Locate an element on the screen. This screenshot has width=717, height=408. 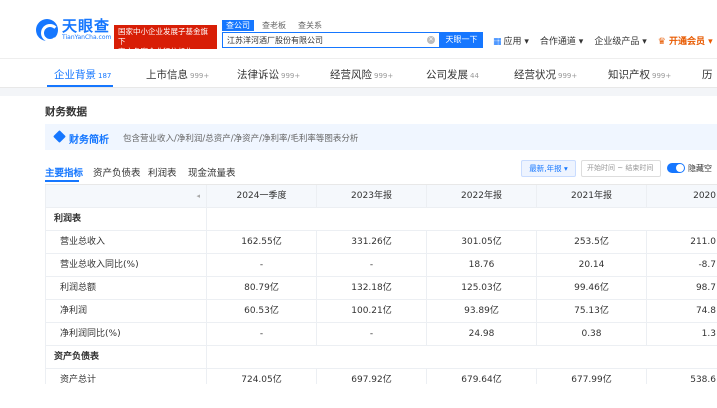
table-row: 营业总收入 162.55亿 331.26亿 301.05亿 253.5亿 211.0 is located at coordinates (381, 242).